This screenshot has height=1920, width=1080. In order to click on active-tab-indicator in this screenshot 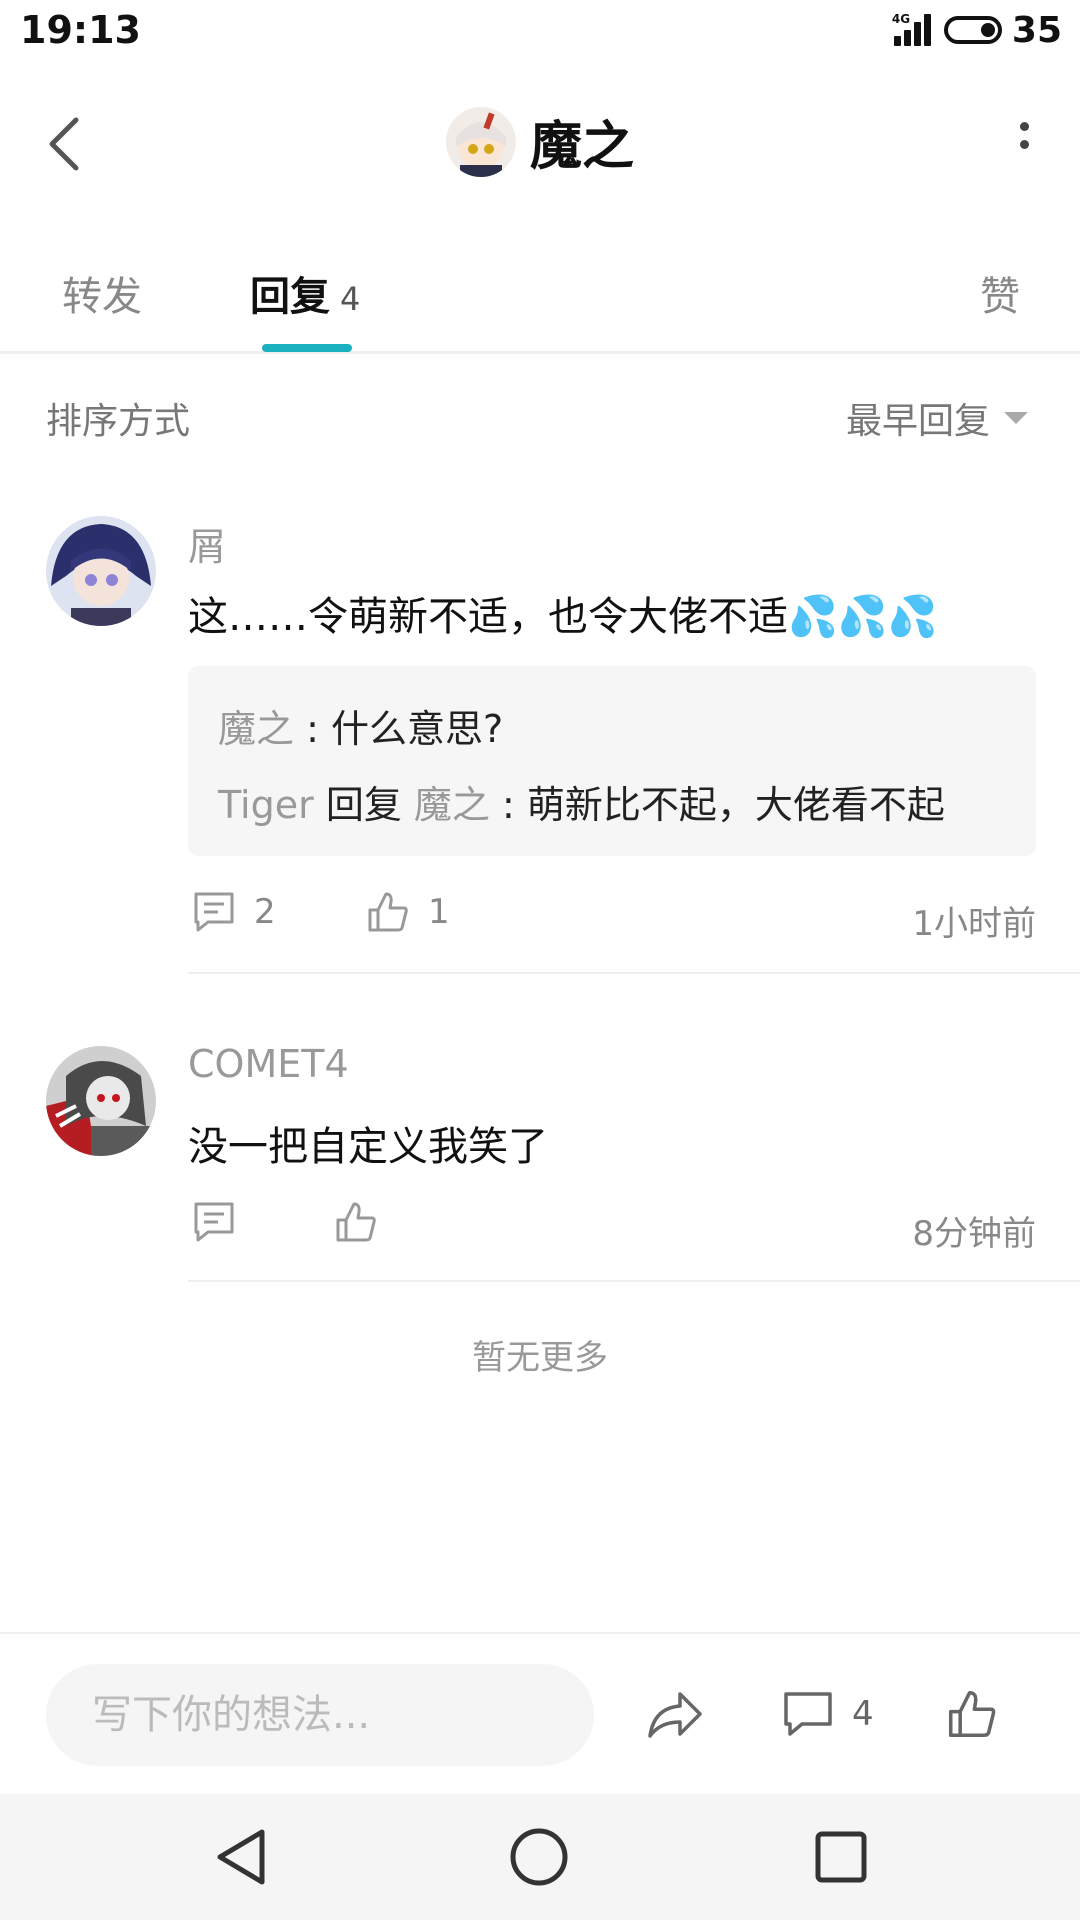, I will do `click(307, 348)`.